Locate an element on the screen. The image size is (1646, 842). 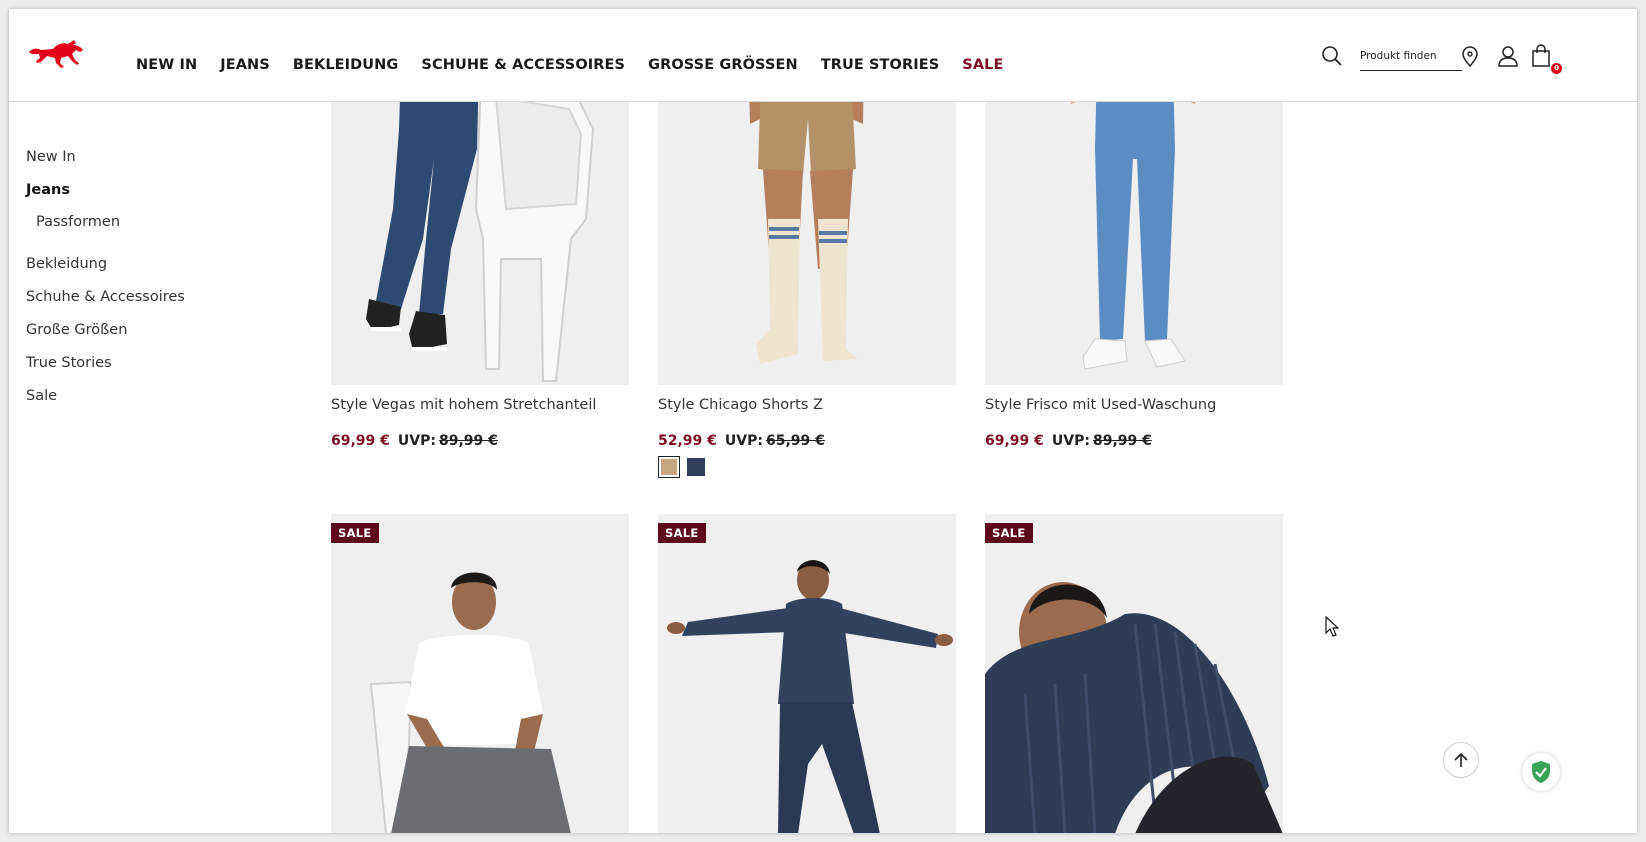
account-icon is located at coordinates (1508, 56).